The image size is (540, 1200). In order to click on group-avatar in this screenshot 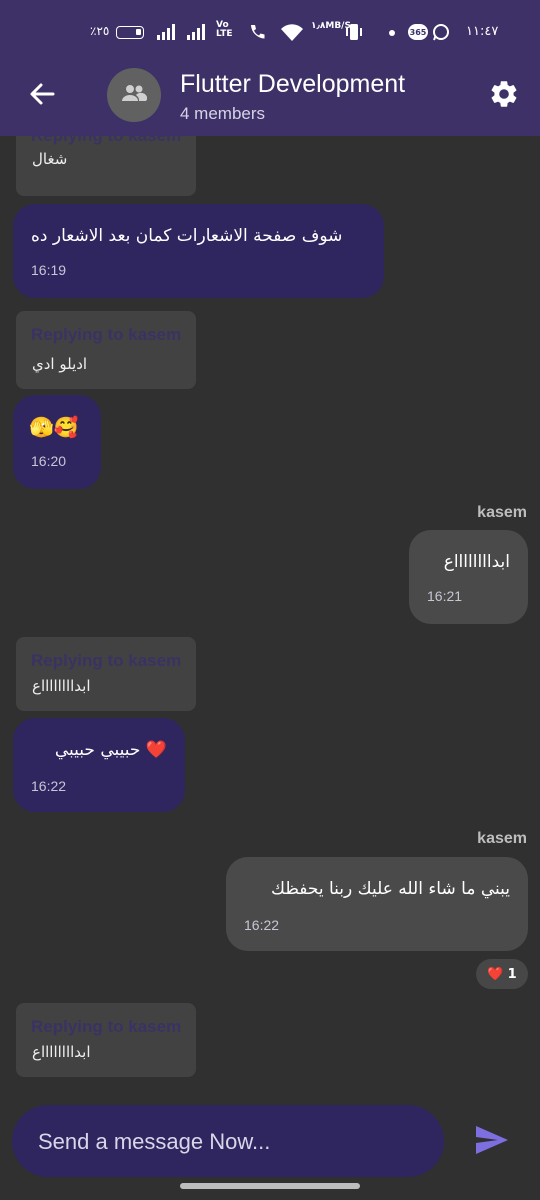, I will do `click(134, 95)`.